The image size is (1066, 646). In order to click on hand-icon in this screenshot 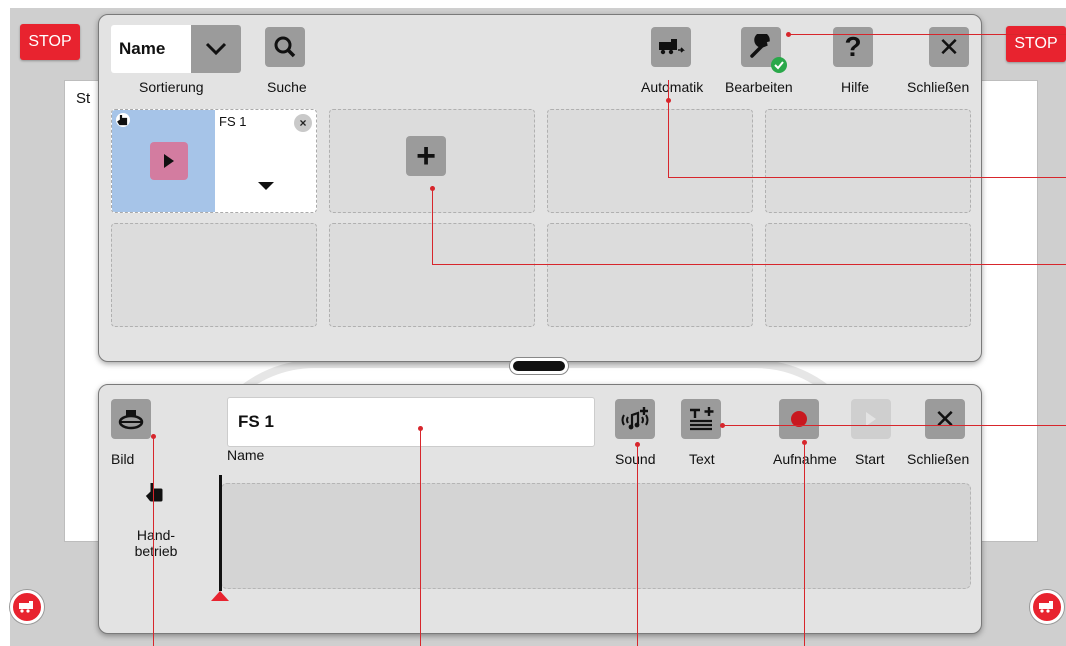, I will do `click(123, 120)`.